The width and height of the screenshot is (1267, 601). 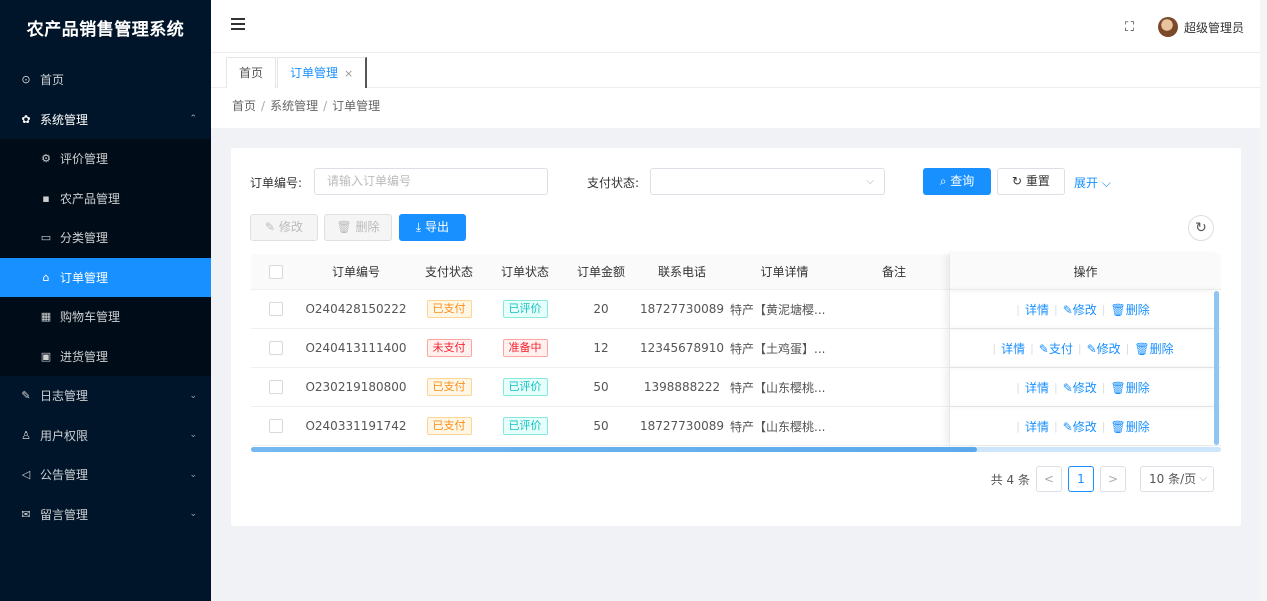 What do you see at coordinates (1137, 309) in the screenshot?
I see `delete-link-label: 删除` at bounding box center [1137, 309].